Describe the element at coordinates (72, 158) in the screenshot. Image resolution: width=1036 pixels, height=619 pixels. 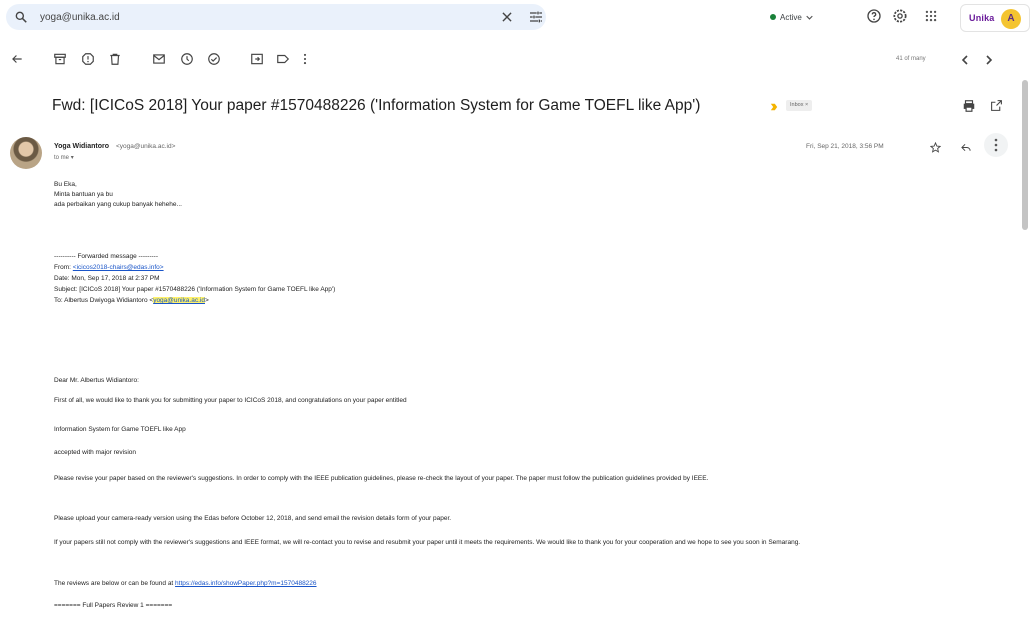
I see `chevron-down-icon: ▾` at that location.